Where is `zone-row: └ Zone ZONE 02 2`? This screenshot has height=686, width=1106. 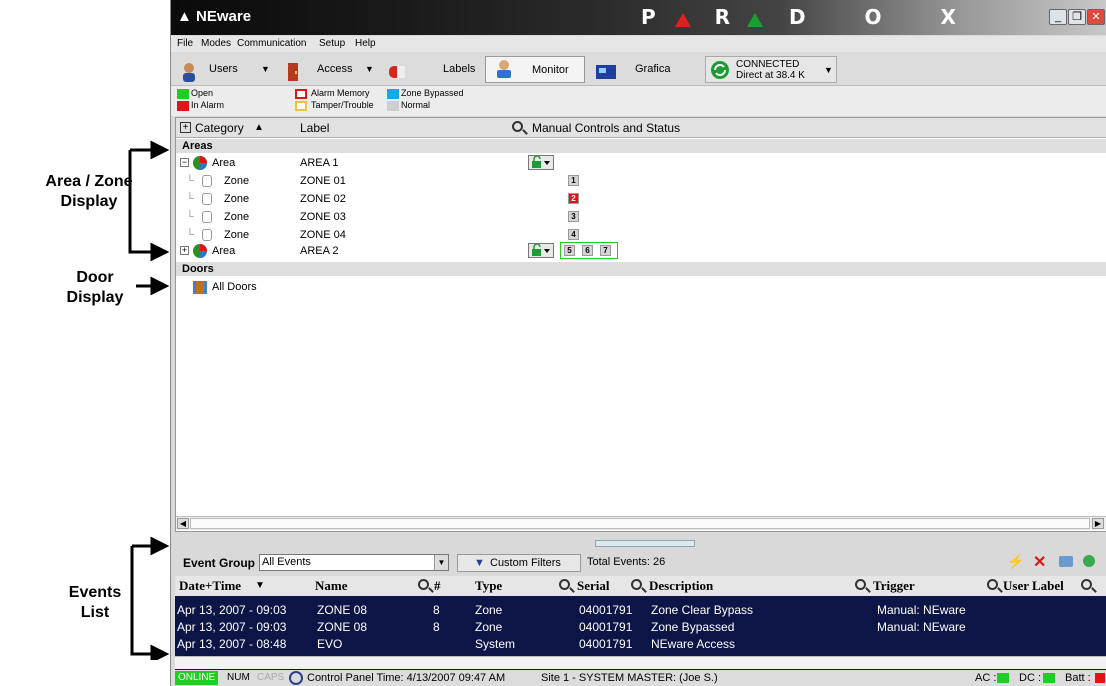 zone-row: └ Zone ZONE 02 2 is located at coordinates (641, 199).